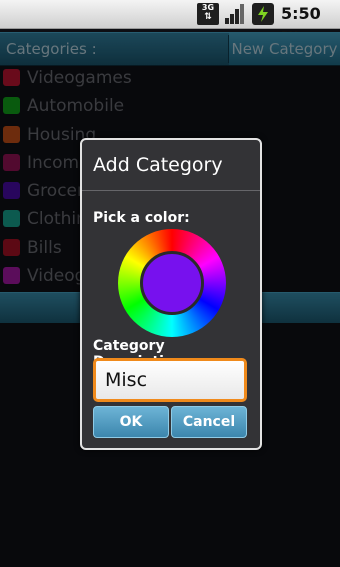 Image resolution: width=340 pixels, height=567 pixels. What do you see at coordinates (170, 380) in the screenshot?
I see `category-description-input: Misc` at bounding box center [170, 380].